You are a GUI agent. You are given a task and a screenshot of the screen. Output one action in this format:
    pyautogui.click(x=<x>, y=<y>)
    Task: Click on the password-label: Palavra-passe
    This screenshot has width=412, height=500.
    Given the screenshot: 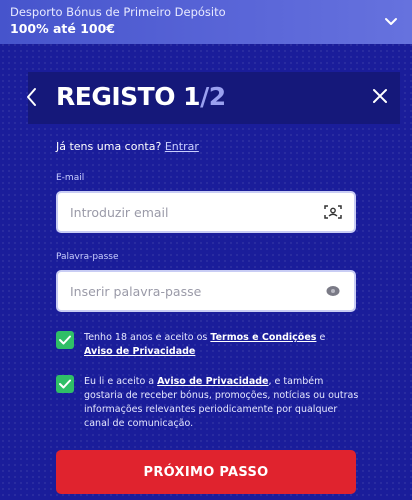 What is the action you would take?
    pyautogui.click(x=87, y=257)
    